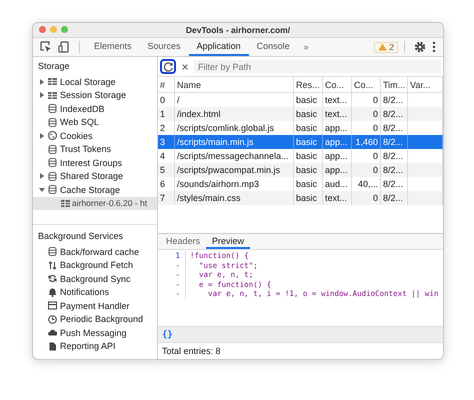 The width and height of the screenshot is (474, 400). Describe the element at coordinates (95, 95) in the screenshot. I see `sidebar-item: Session Storage` at that location.